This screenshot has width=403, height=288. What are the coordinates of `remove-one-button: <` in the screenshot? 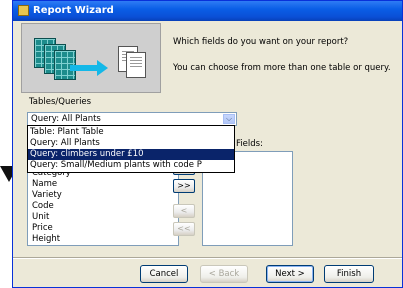 It's located at (184, 211).